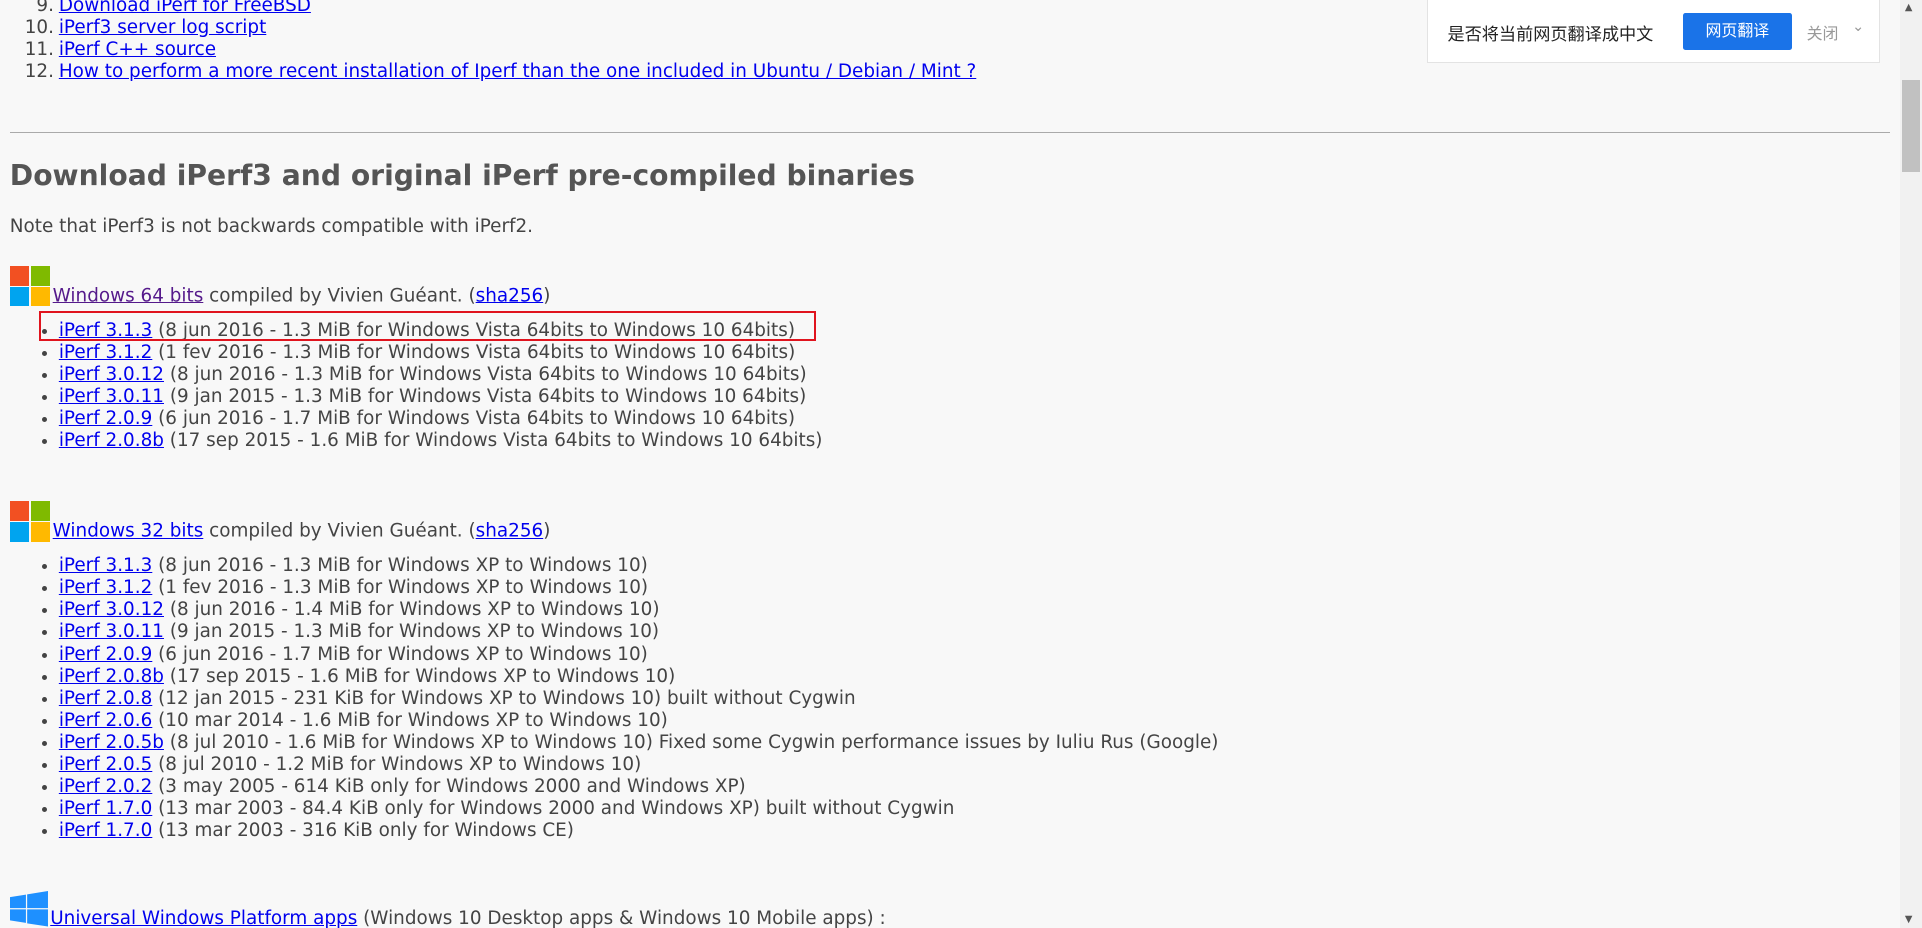  Describe the element at coordinates (1910, 464) in the screenshot. I see `vertical-scrollbar: ▲ ▼` at that location.